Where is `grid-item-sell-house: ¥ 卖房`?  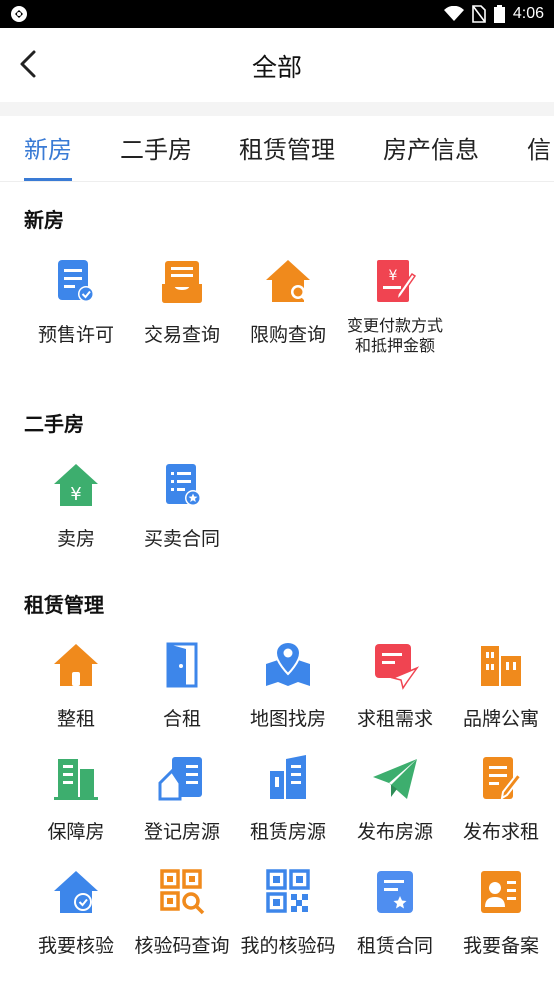
grid-item-sell-house: ¥ 卖房 is located at coordinates (76, 515).